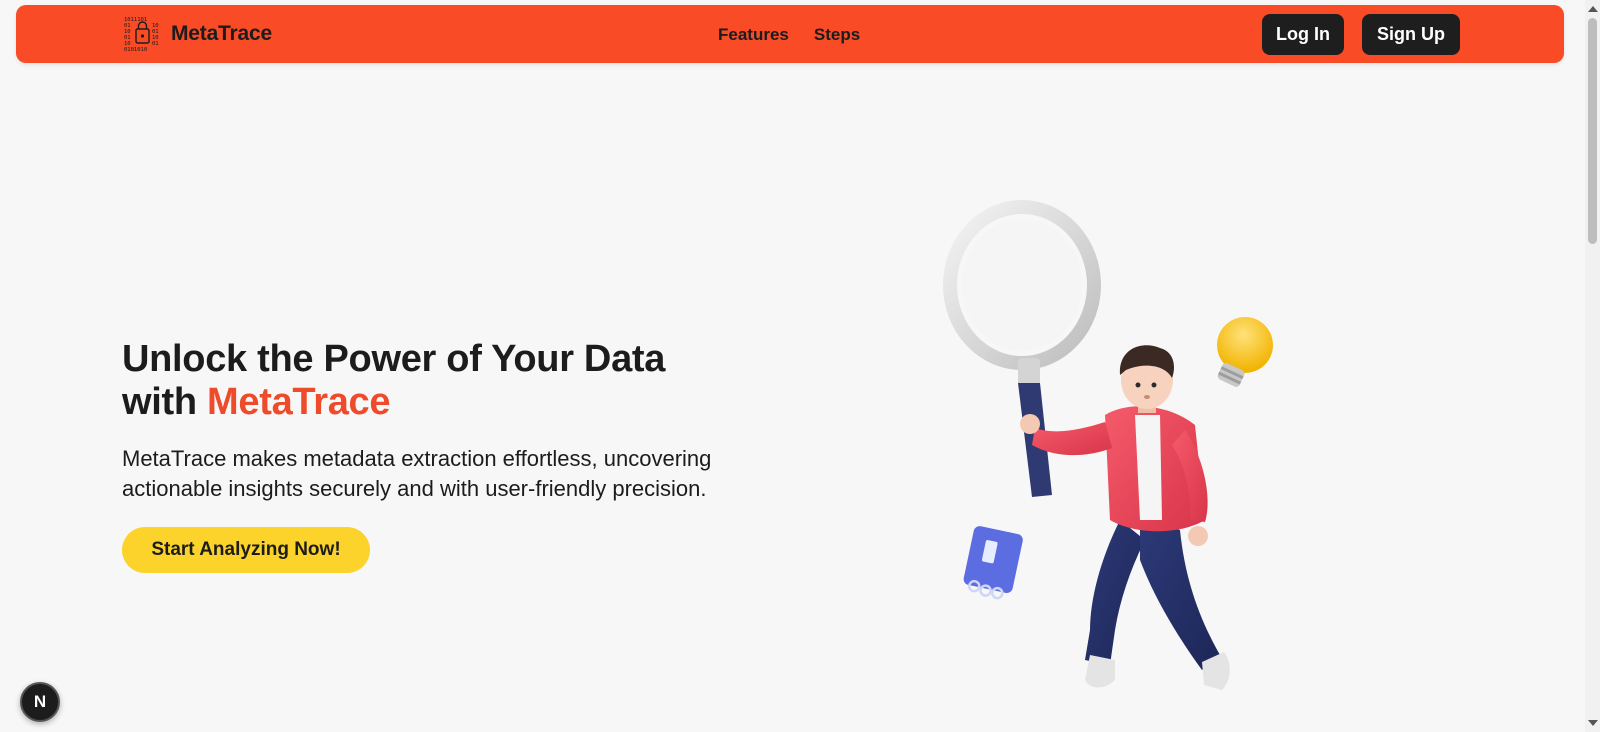  What do you see at coordinates (1303, 34) in the screenshot?
I see `login-button: Log In` at bounding box center [1303, 34].